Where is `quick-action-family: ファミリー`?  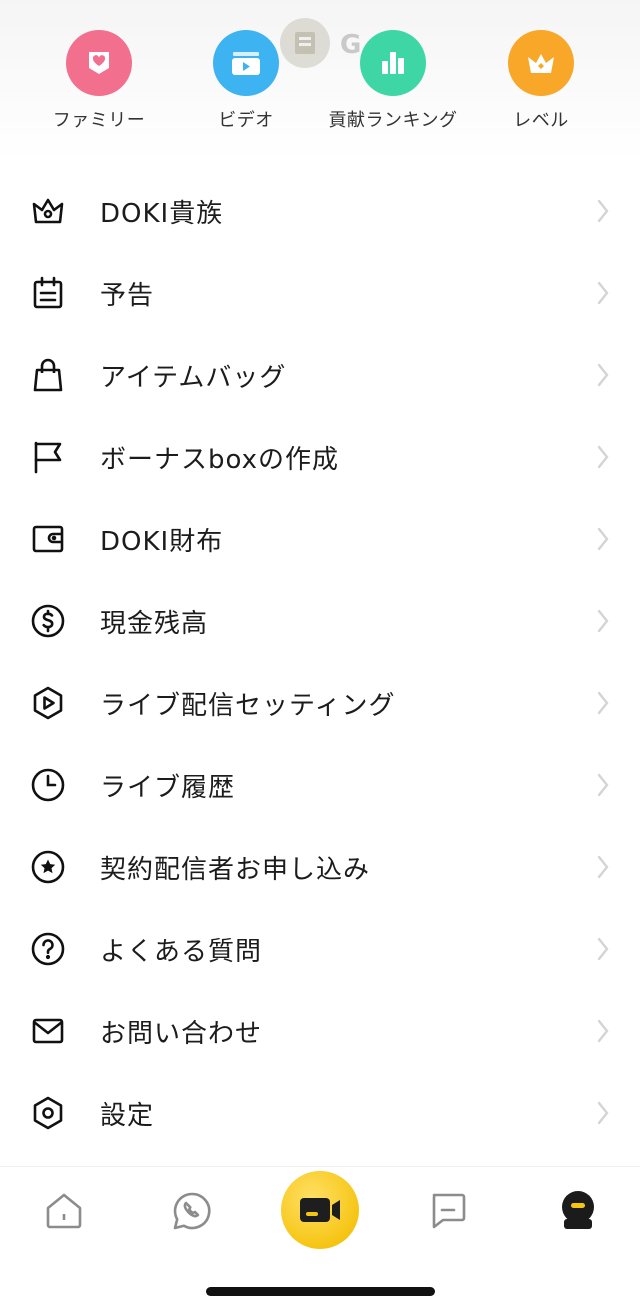 quick-action-family: ファミリー is located at coordinates (99, 81).